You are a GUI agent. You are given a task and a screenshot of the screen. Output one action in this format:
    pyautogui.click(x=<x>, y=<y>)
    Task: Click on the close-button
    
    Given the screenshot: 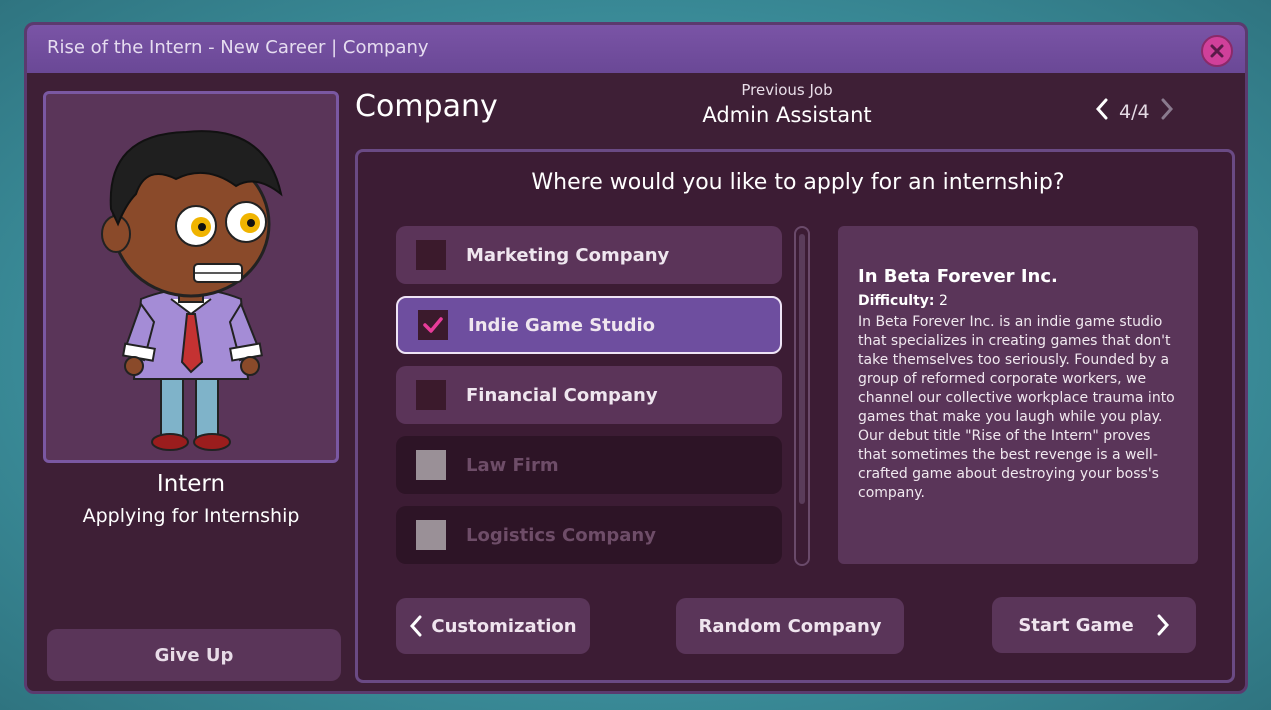 What is the action you would take?
    pyautogui.click(x=1217, y=51)
    